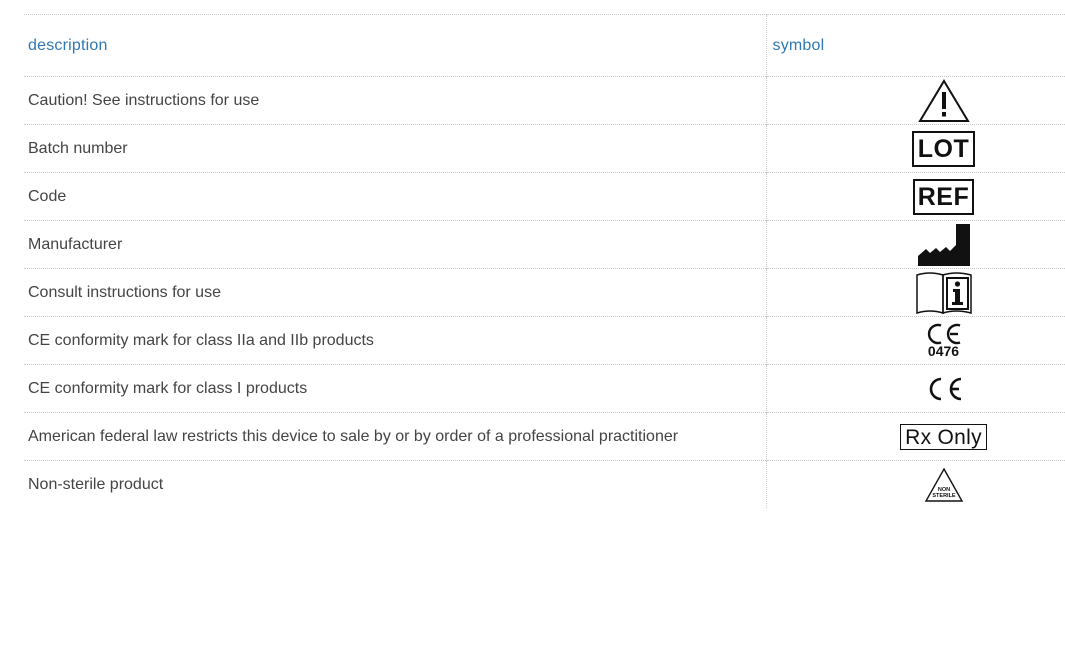 This screenshot has height=648, width=1065. I want to click on symbol-cell: LOT, so click(915, 148).